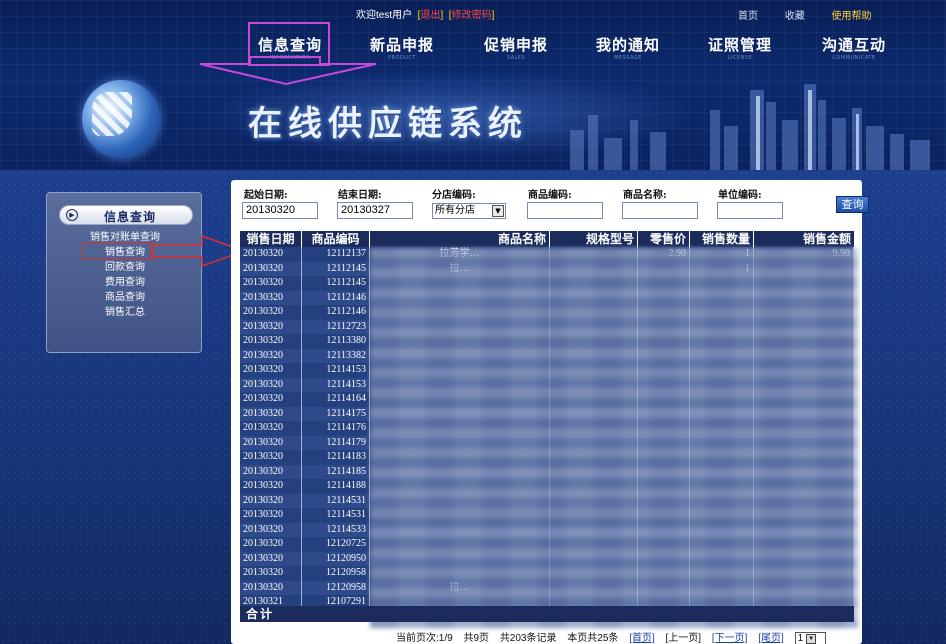 This screenshot has width=946, height=644. I want to click on cell-product-code: 12112146, so click(336, 312).